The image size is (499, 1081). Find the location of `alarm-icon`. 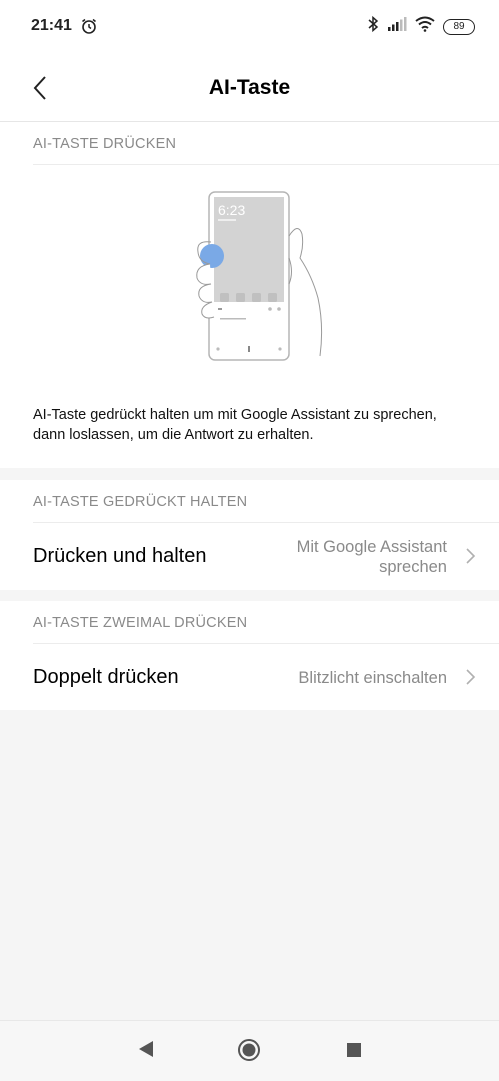

alarm-icon is located at coordinates (89, 28).